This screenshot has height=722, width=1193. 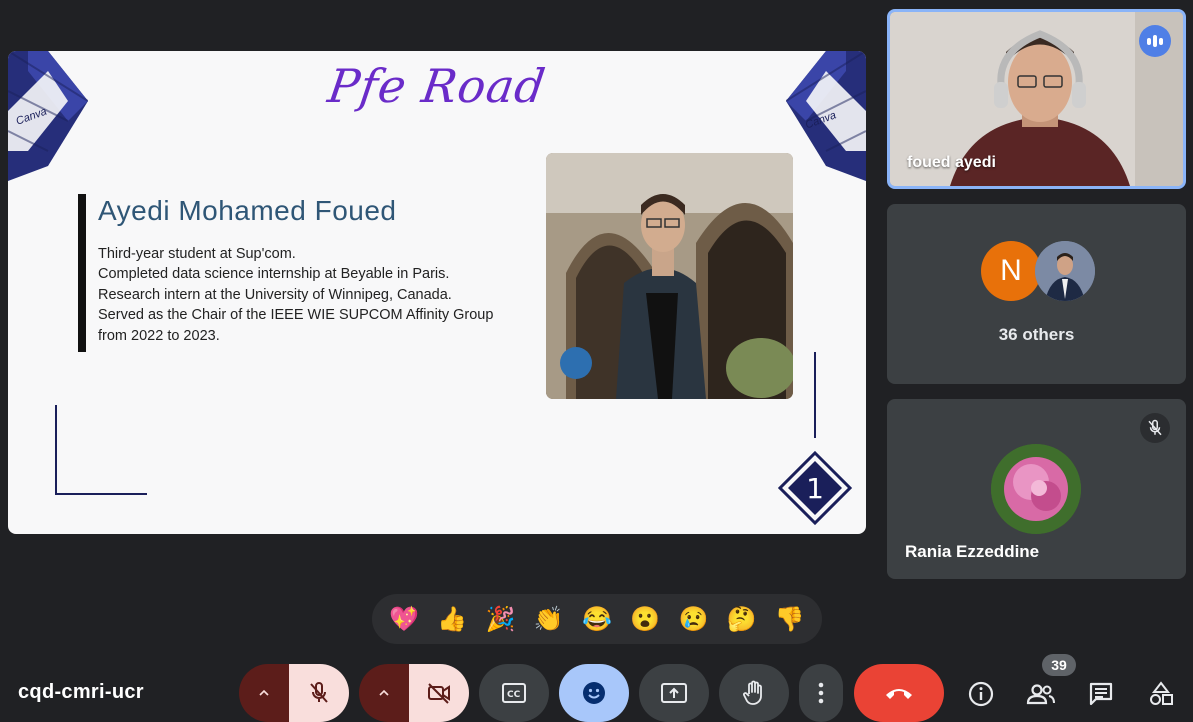 I want to click on page-number: 1, so click(x=815, y=488).